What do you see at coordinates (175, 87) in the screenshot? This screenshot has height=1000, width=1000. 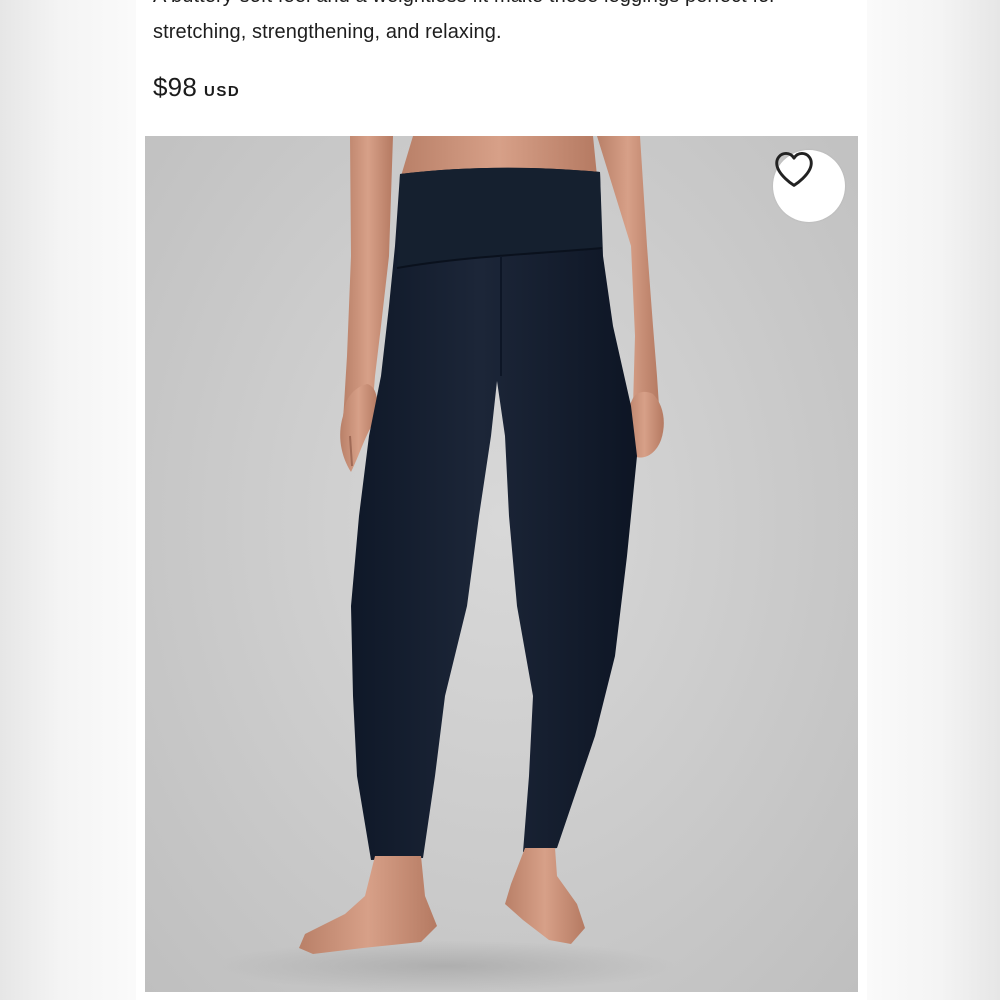 I see `price-amount: $98` at bounding box center [175, 87].